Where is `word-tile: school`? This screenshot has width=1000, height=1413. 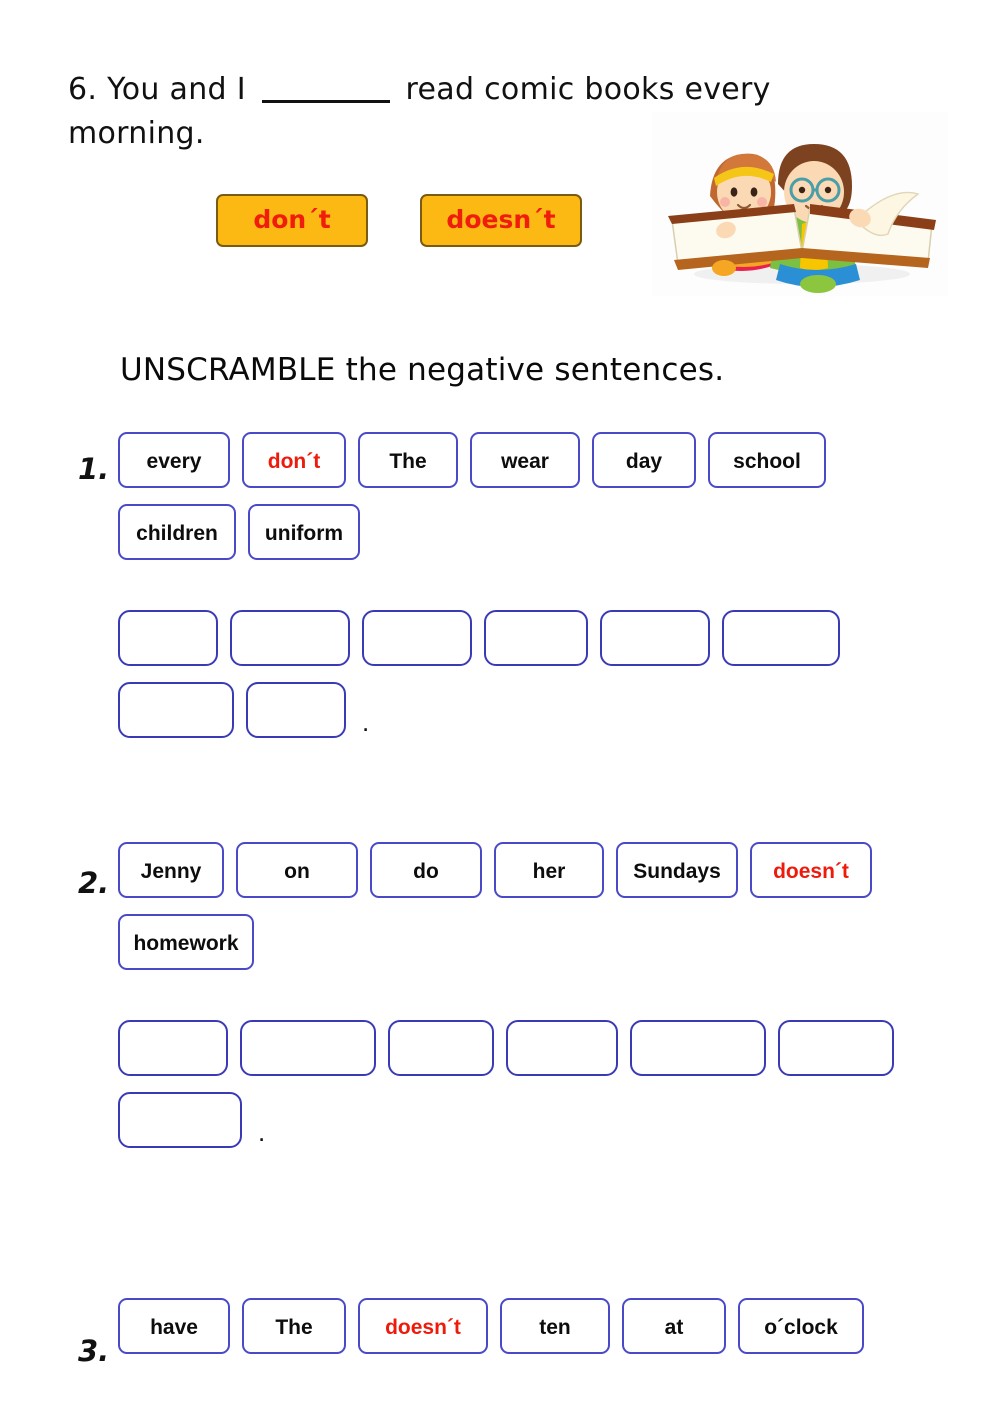 word-tile: school is located at coordinates (767, 460).